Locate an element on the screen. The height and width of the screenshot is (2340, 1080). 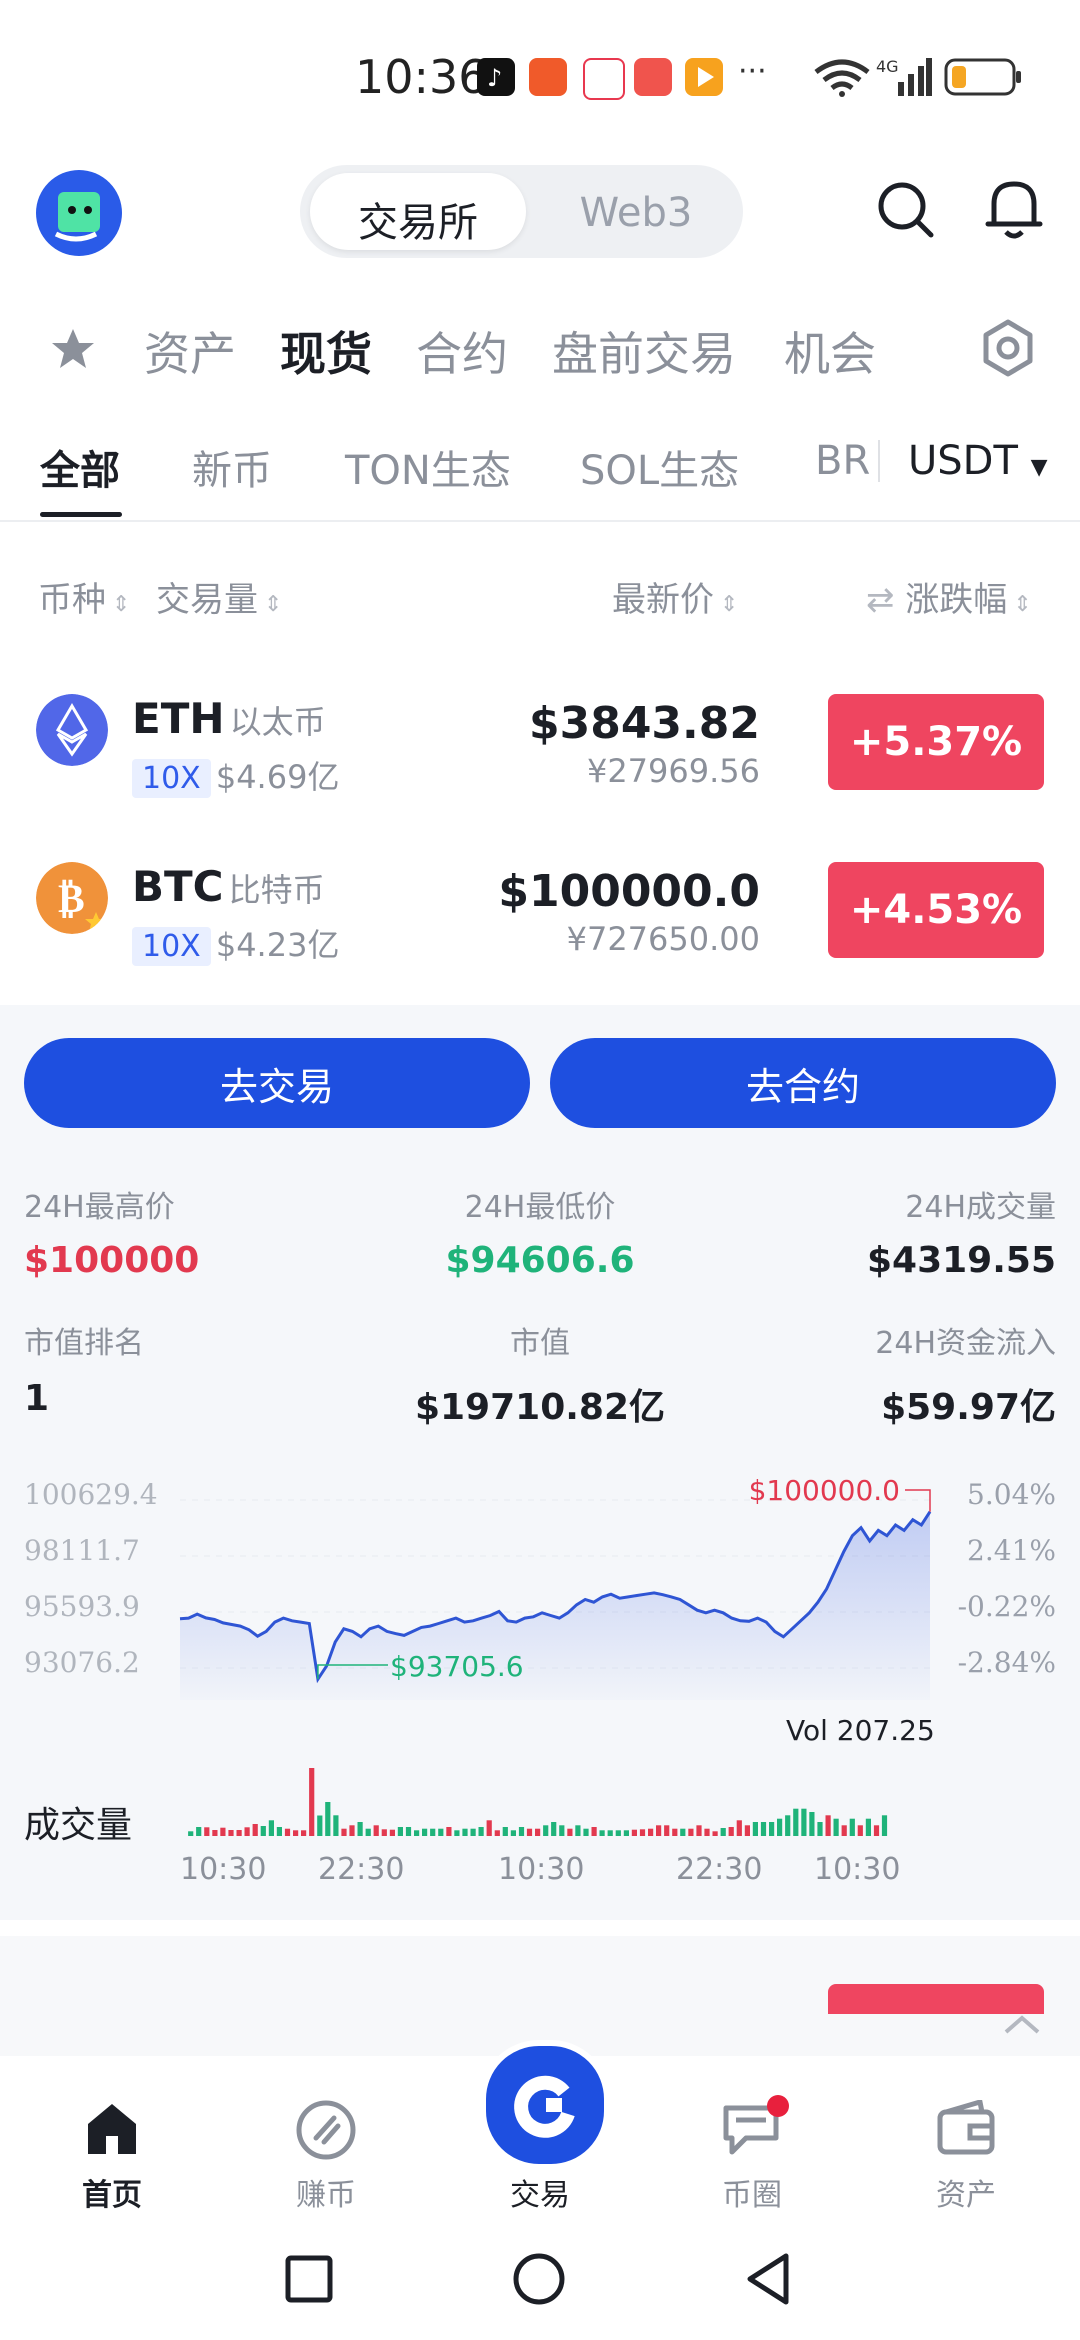
quote-currency-selector: USDT ▼ is located at coordinates (978, 461).